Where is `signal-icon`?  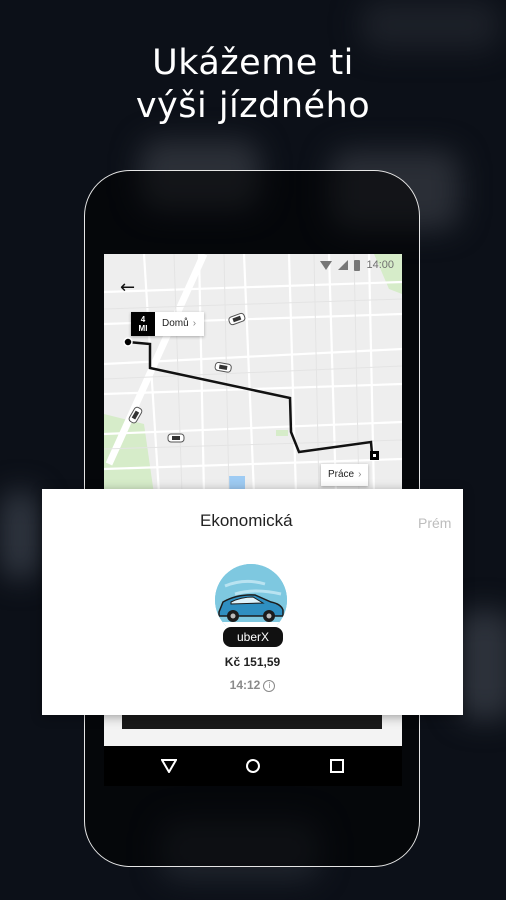
signal-icon is located at coordinates (343, 265).